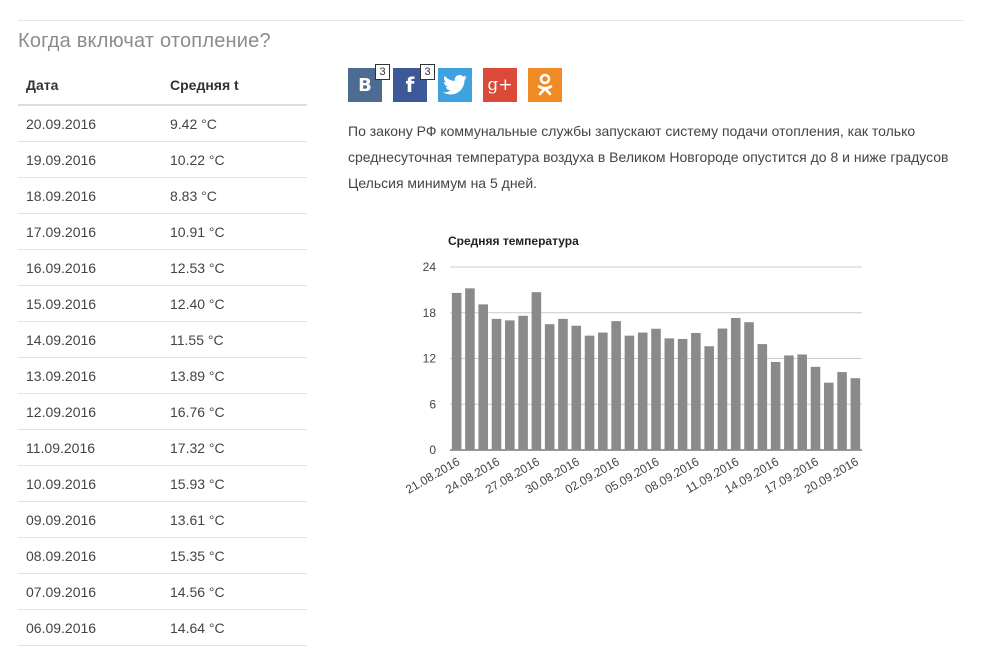 This screenshot has width=1004, height=646. Describe the element at coordinates (234, 123) in the screenshot. I see `cell-temperature: 9.42 °C` at that location.